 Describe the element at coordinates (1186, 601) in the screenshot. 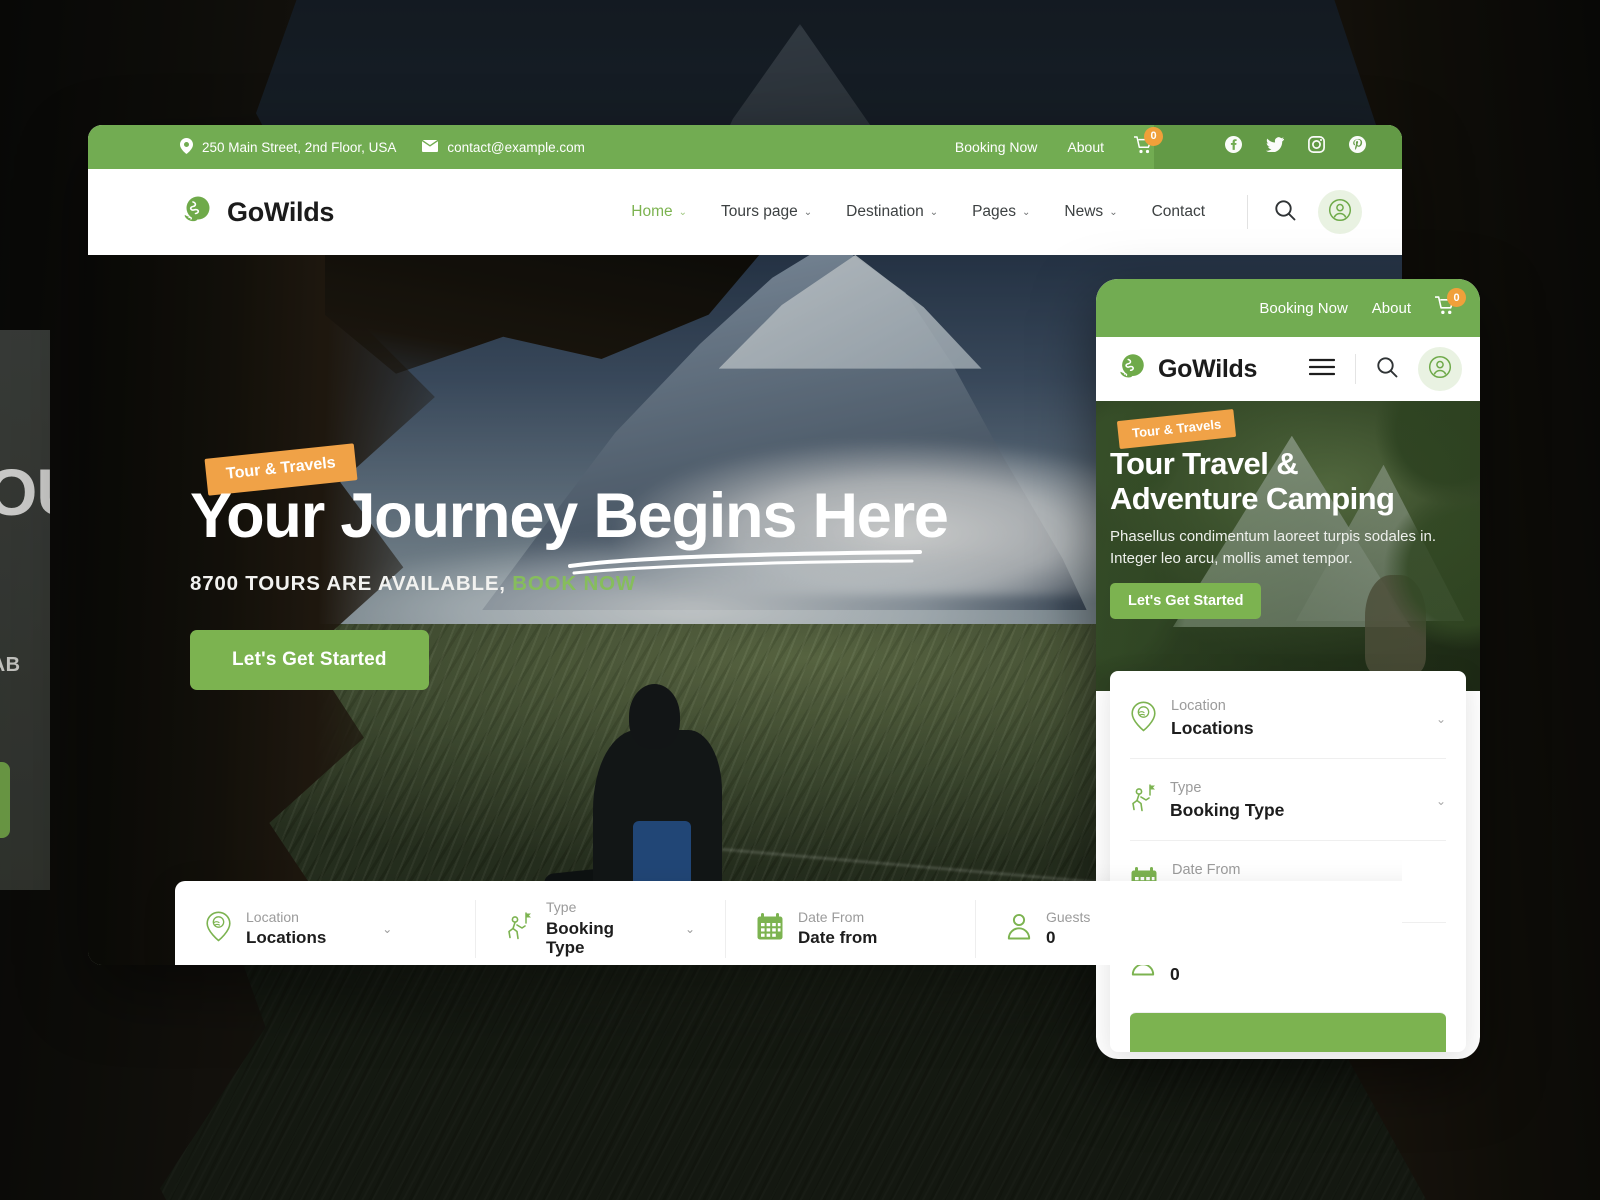

I see `mobile-hero-cta-button: Let's Get Started` at that location.